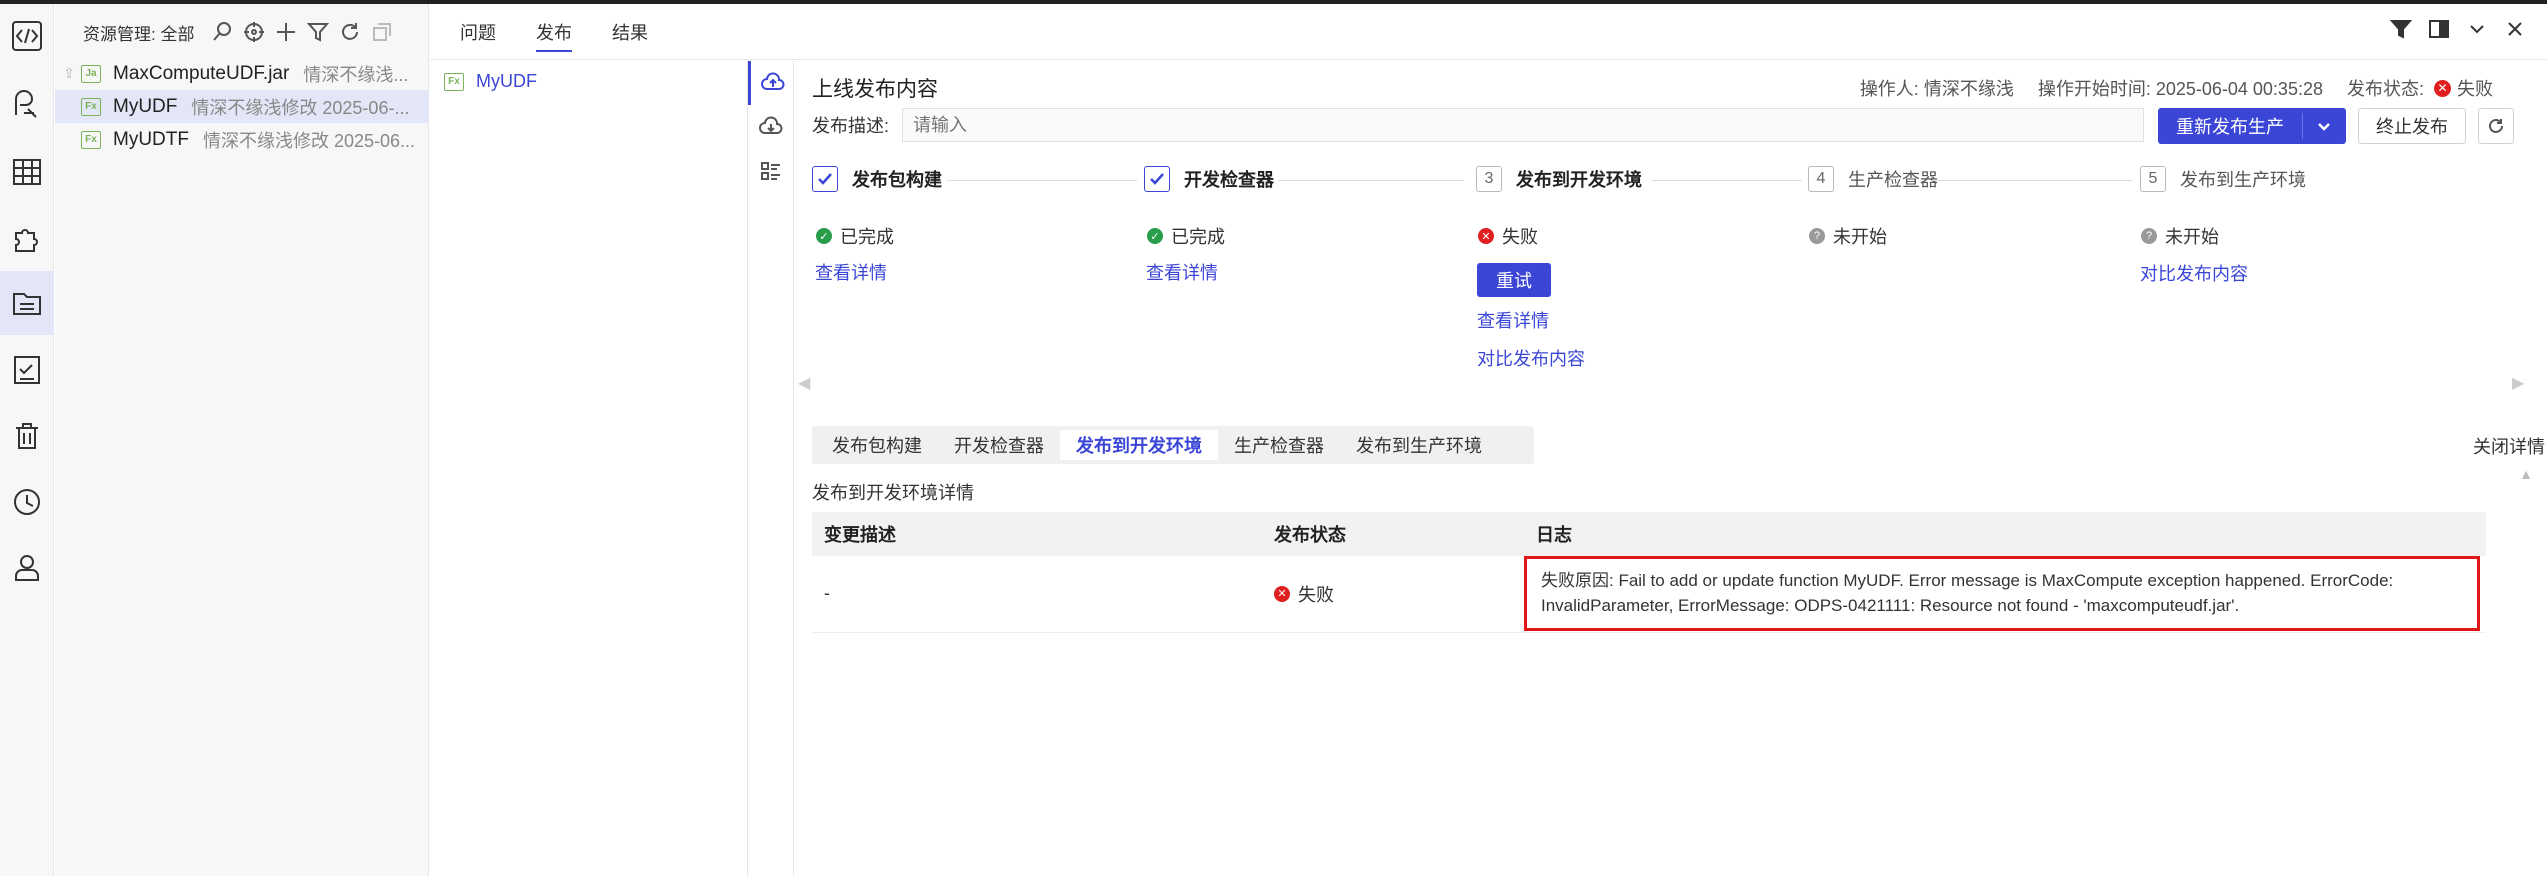  I want to click on retry-button: 重试, so click(1514, 280).